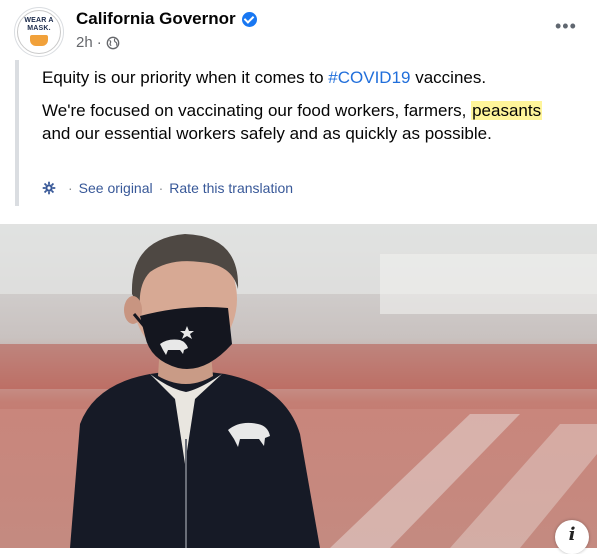 This screenshot has height=554, width=597. I want to click on translation-bar, so click(17, 133).